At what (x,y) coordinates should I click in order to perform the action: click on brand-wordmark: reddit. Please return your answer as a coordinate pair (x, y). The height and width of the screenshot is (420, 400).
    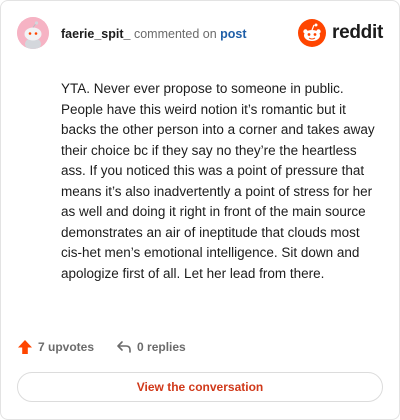
    Looking at the image, I should click on (357, 32).